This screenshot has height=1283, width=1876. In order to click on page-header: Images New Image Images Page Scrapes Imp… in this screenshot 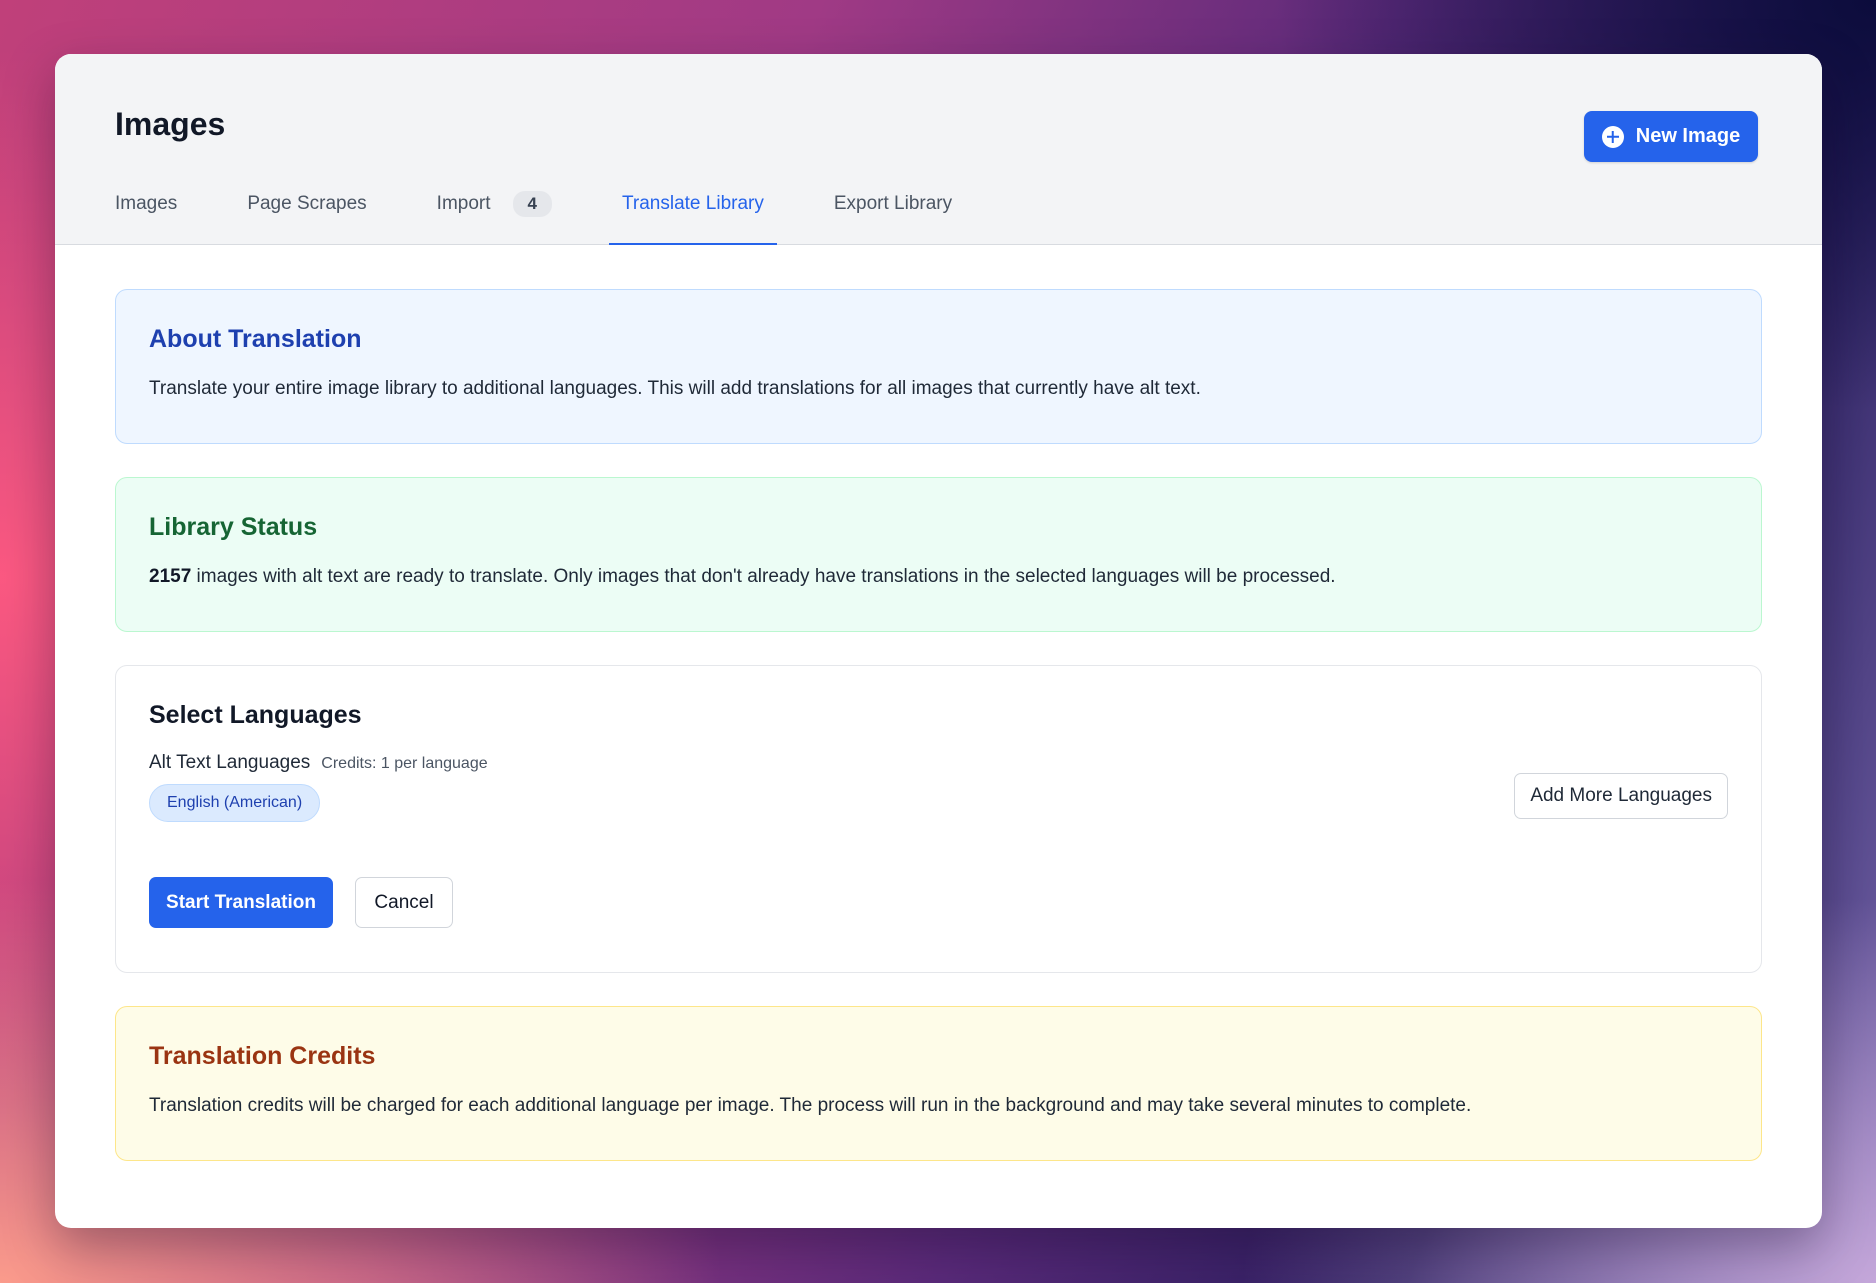, I will do `click(938, 149)`.